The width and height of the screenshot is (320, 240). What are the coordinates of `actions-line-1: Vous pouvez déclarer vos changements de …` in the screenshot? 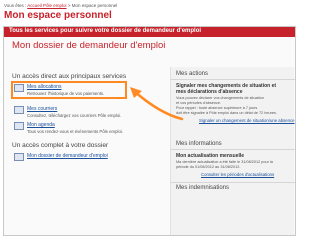 It's located at (220, 98).